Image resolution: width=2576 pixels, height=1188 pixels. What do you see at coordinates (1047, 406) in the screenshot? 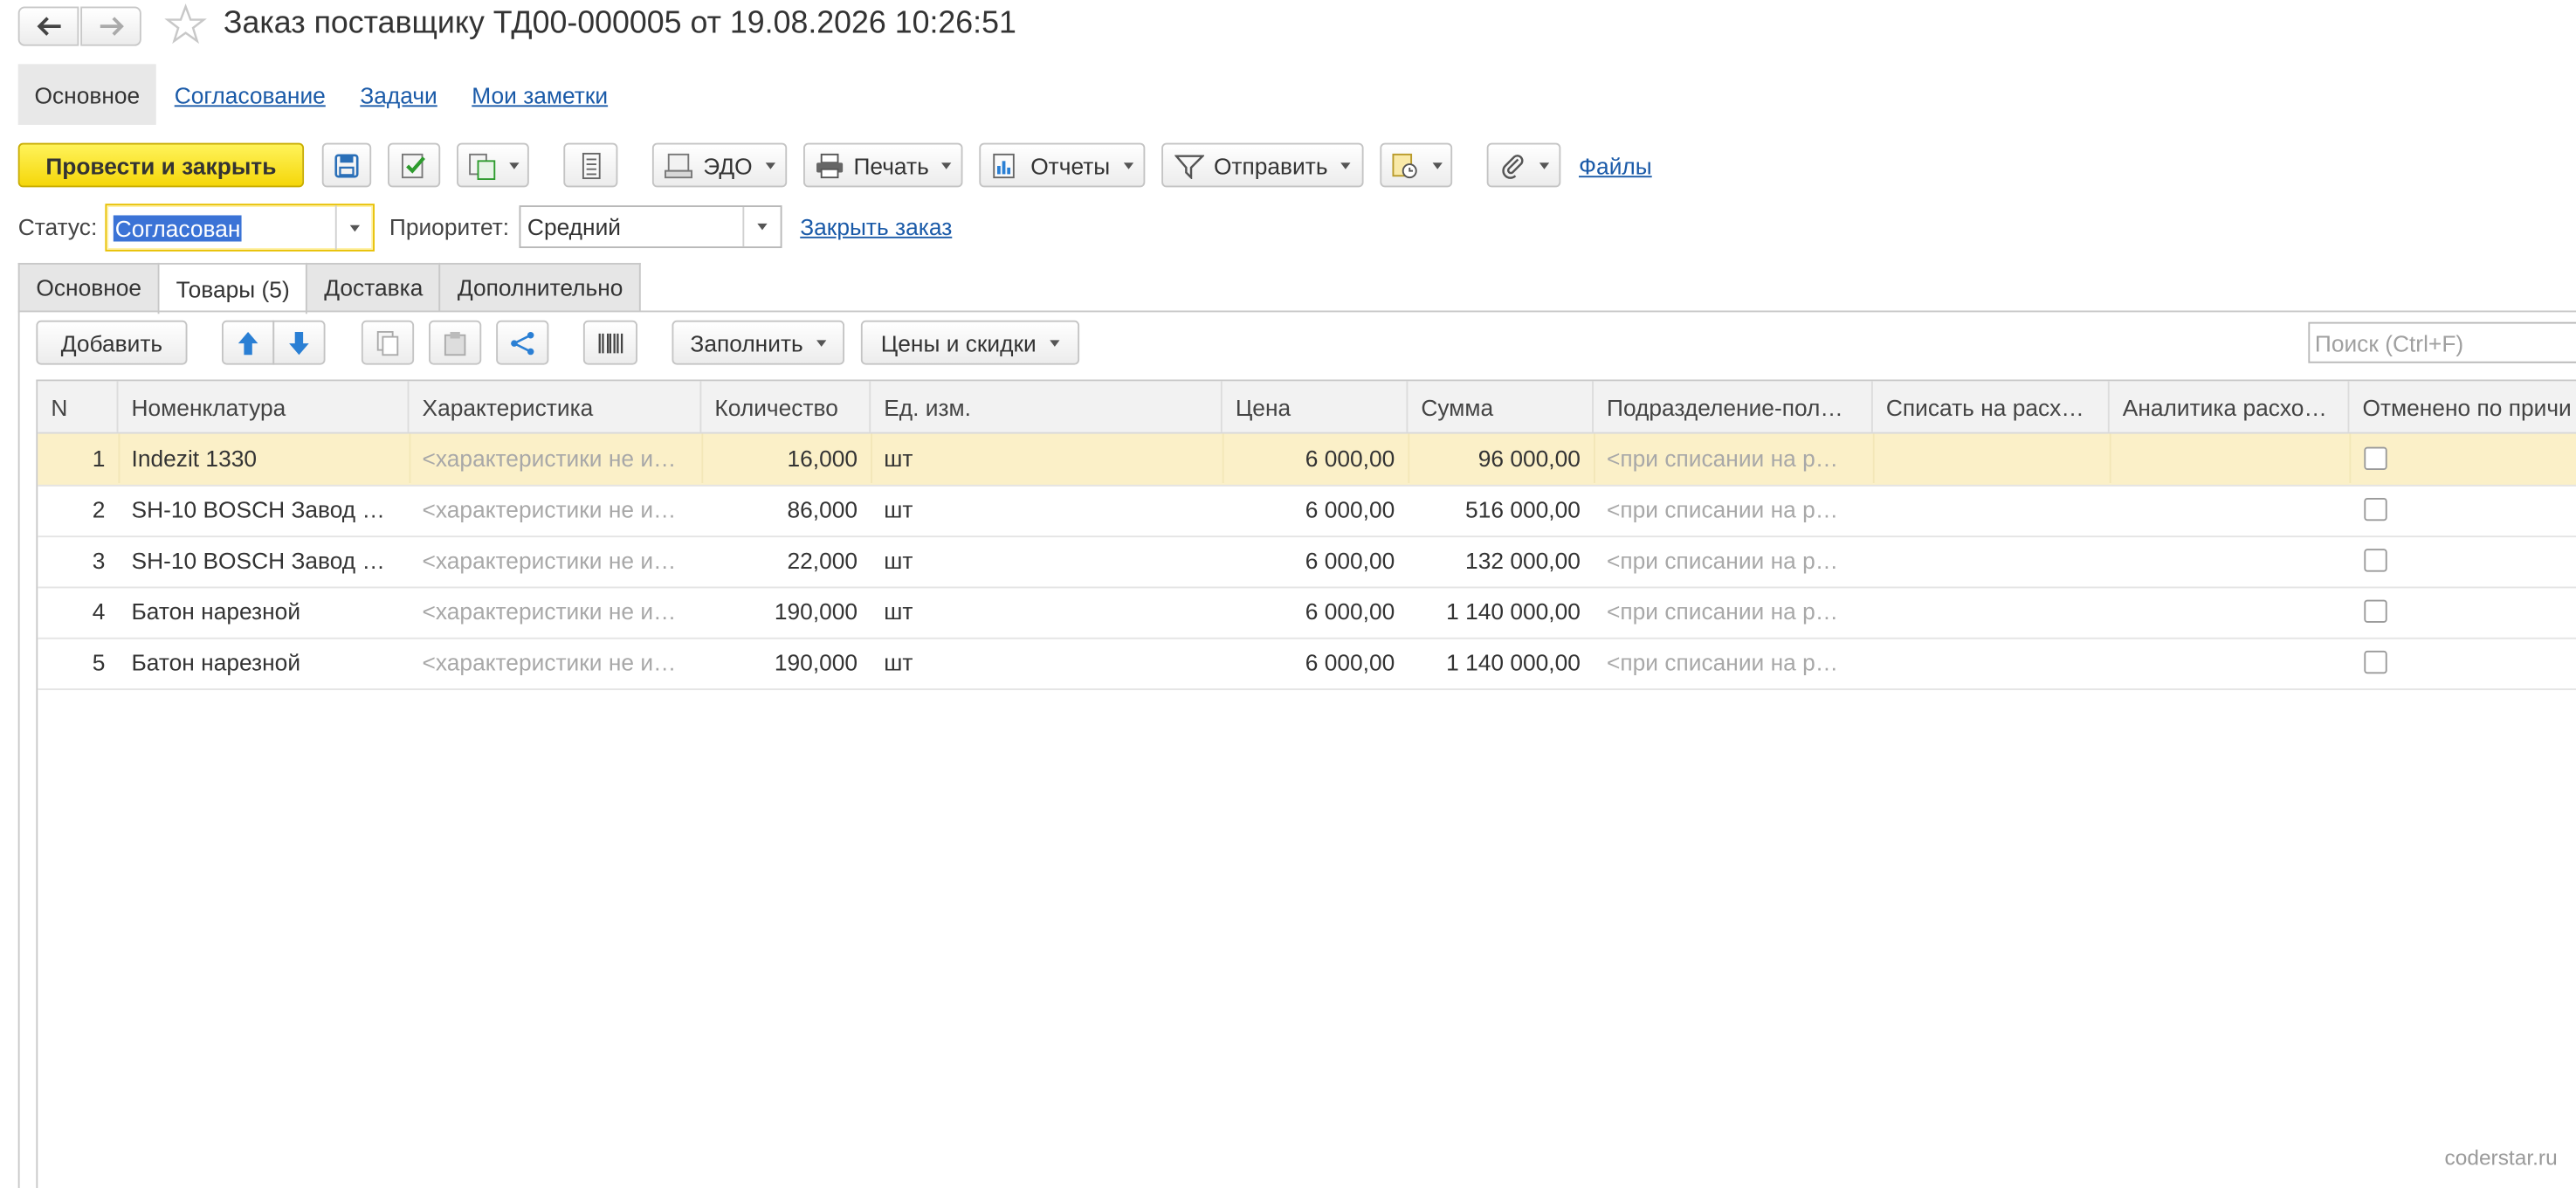
I see `col-unit-header: Ед. изм.` at bounding box center [1047, 406].